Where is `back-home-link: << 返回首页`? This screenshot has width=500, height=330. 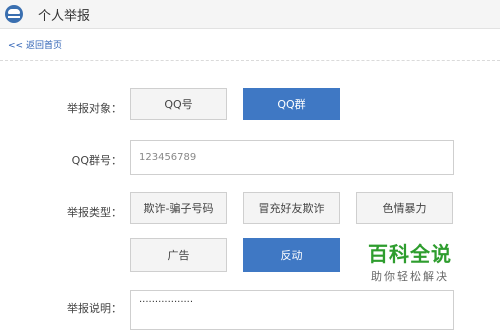 back-home-link: << 返回首页 is located at coordinates (35, 44).